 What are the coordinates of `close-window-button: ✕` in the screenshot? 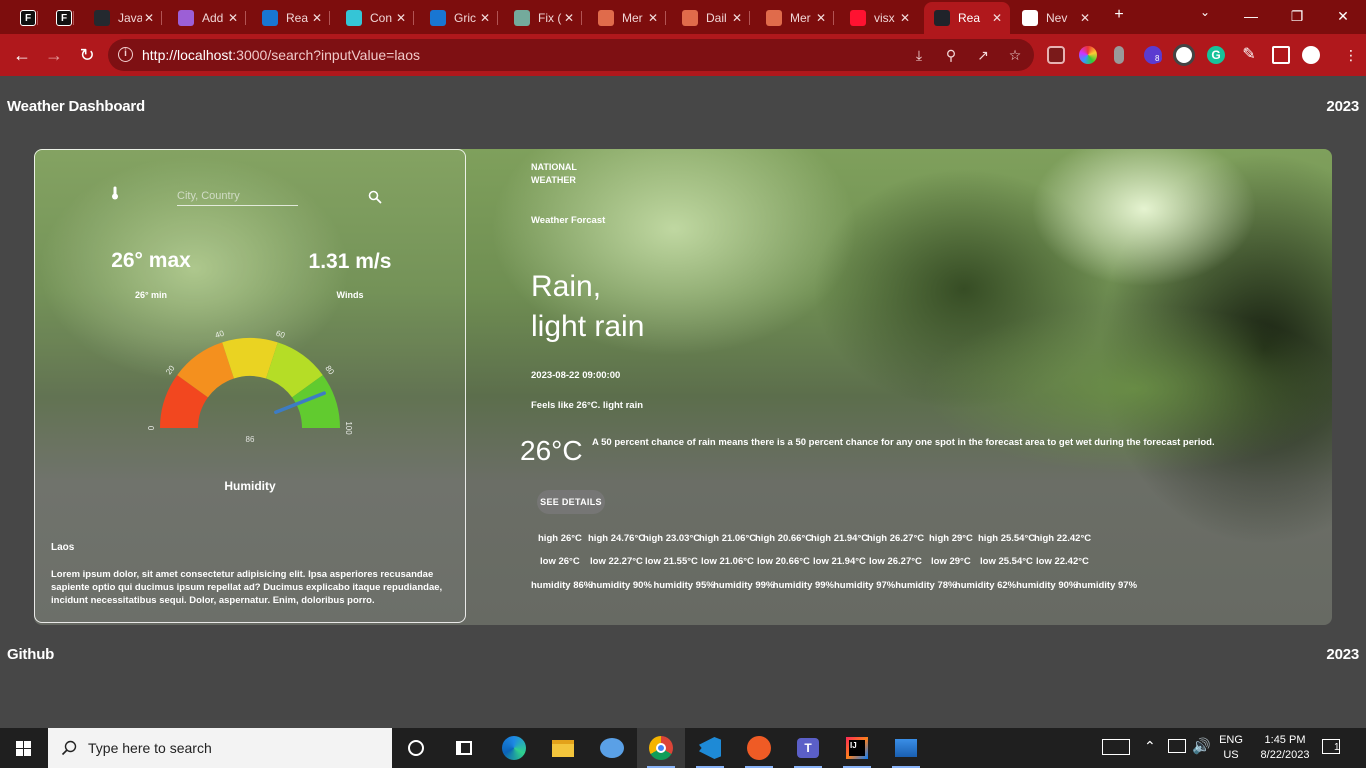 It's located at (1343, 16).